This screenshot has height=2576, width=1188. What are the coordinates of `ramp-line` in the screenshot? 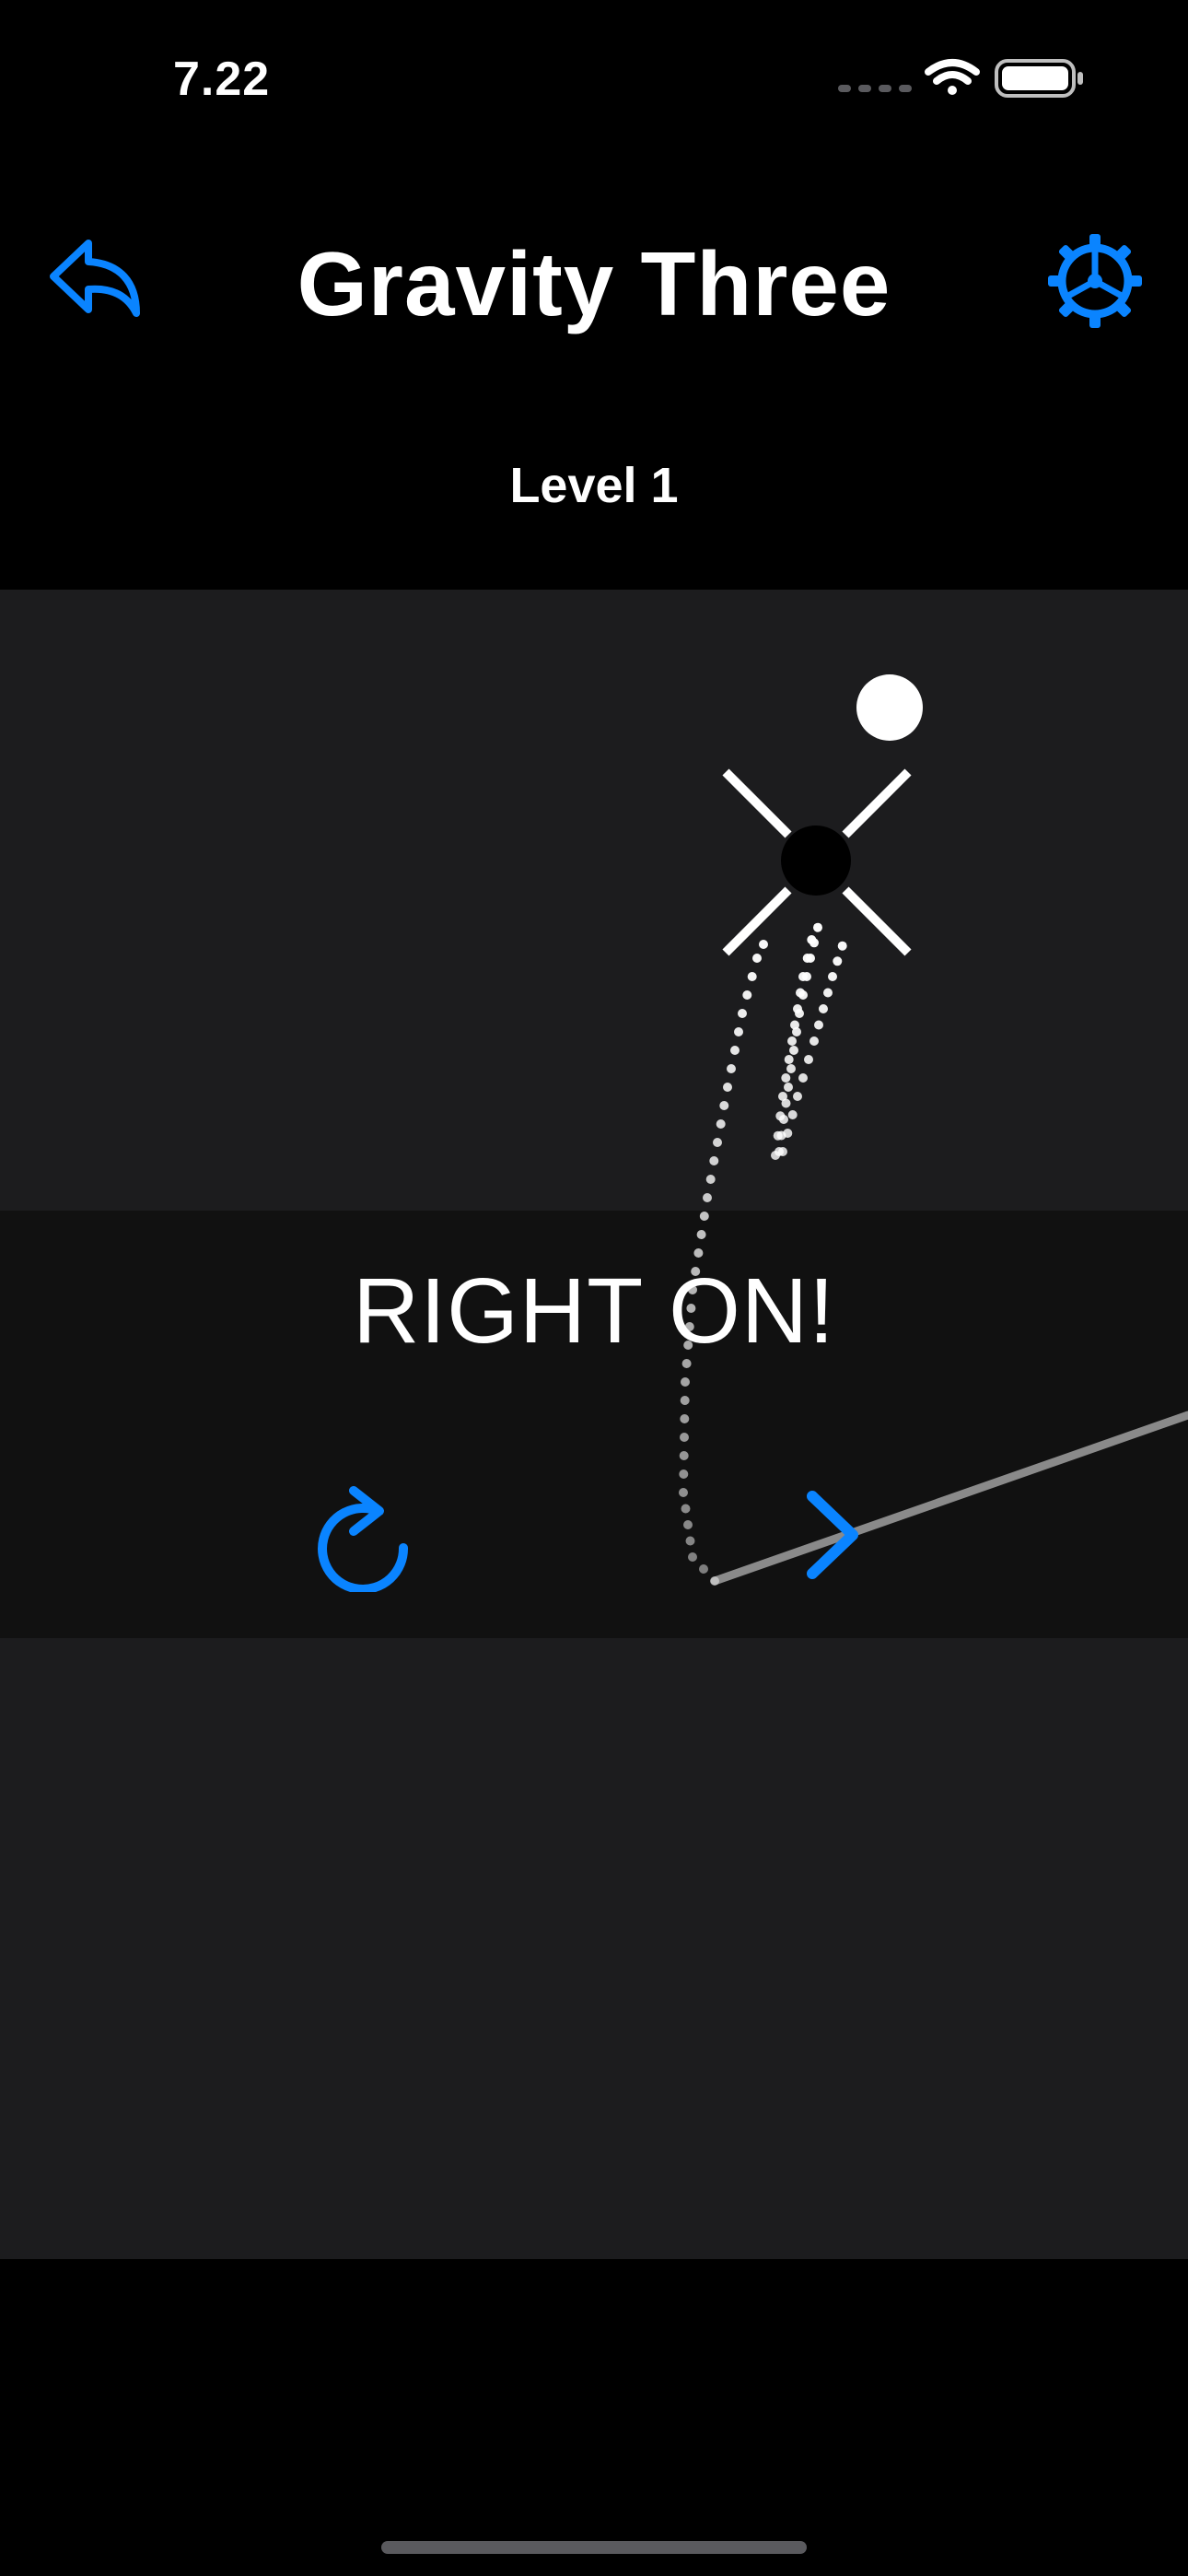 It's located at (949, 1498).